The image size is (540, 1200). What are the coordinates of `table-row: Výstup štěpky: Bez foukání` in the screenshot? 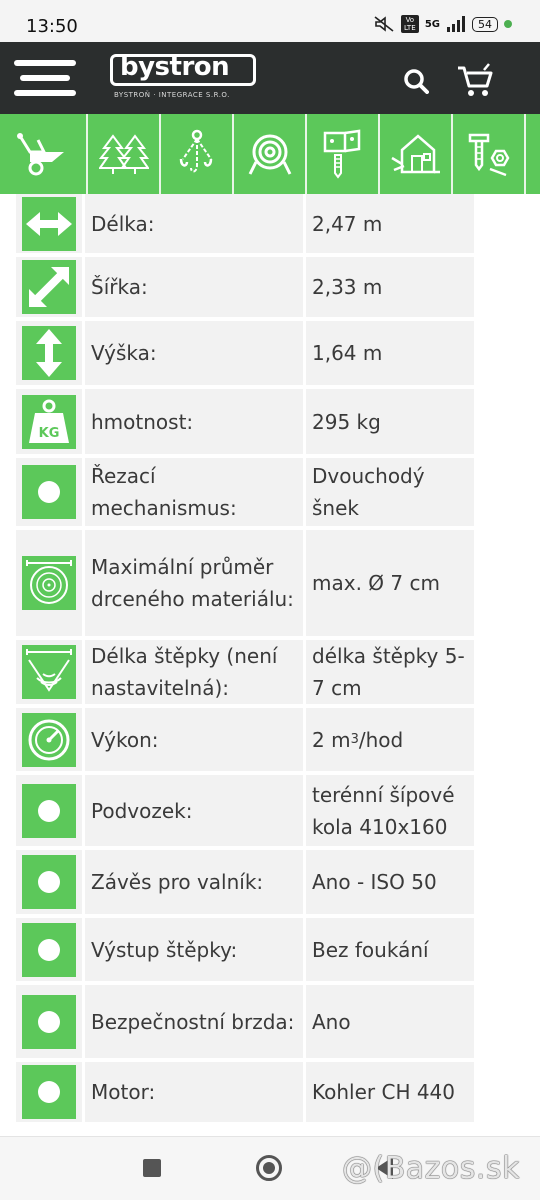 It's located at (245, 951).